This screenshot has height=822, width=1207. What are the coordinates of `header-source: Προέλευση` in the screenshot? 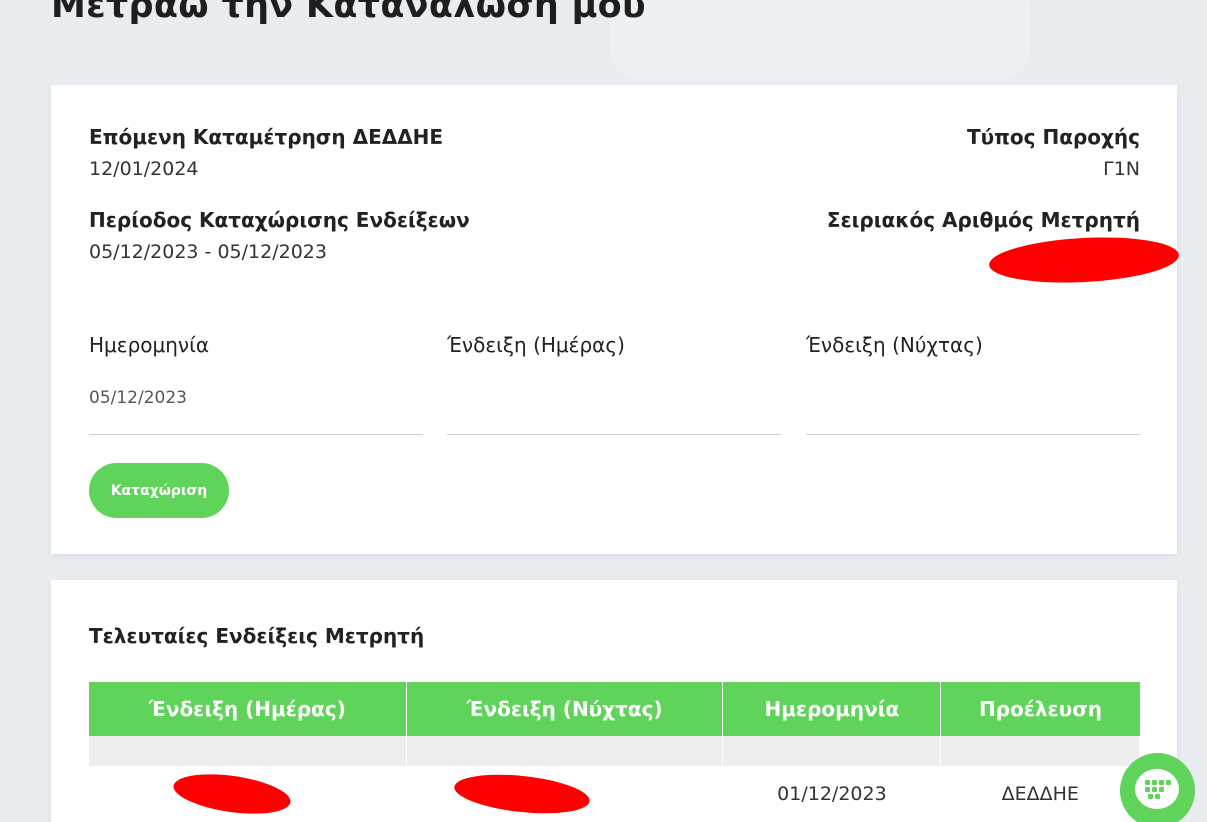 It's located at (1040, 709).